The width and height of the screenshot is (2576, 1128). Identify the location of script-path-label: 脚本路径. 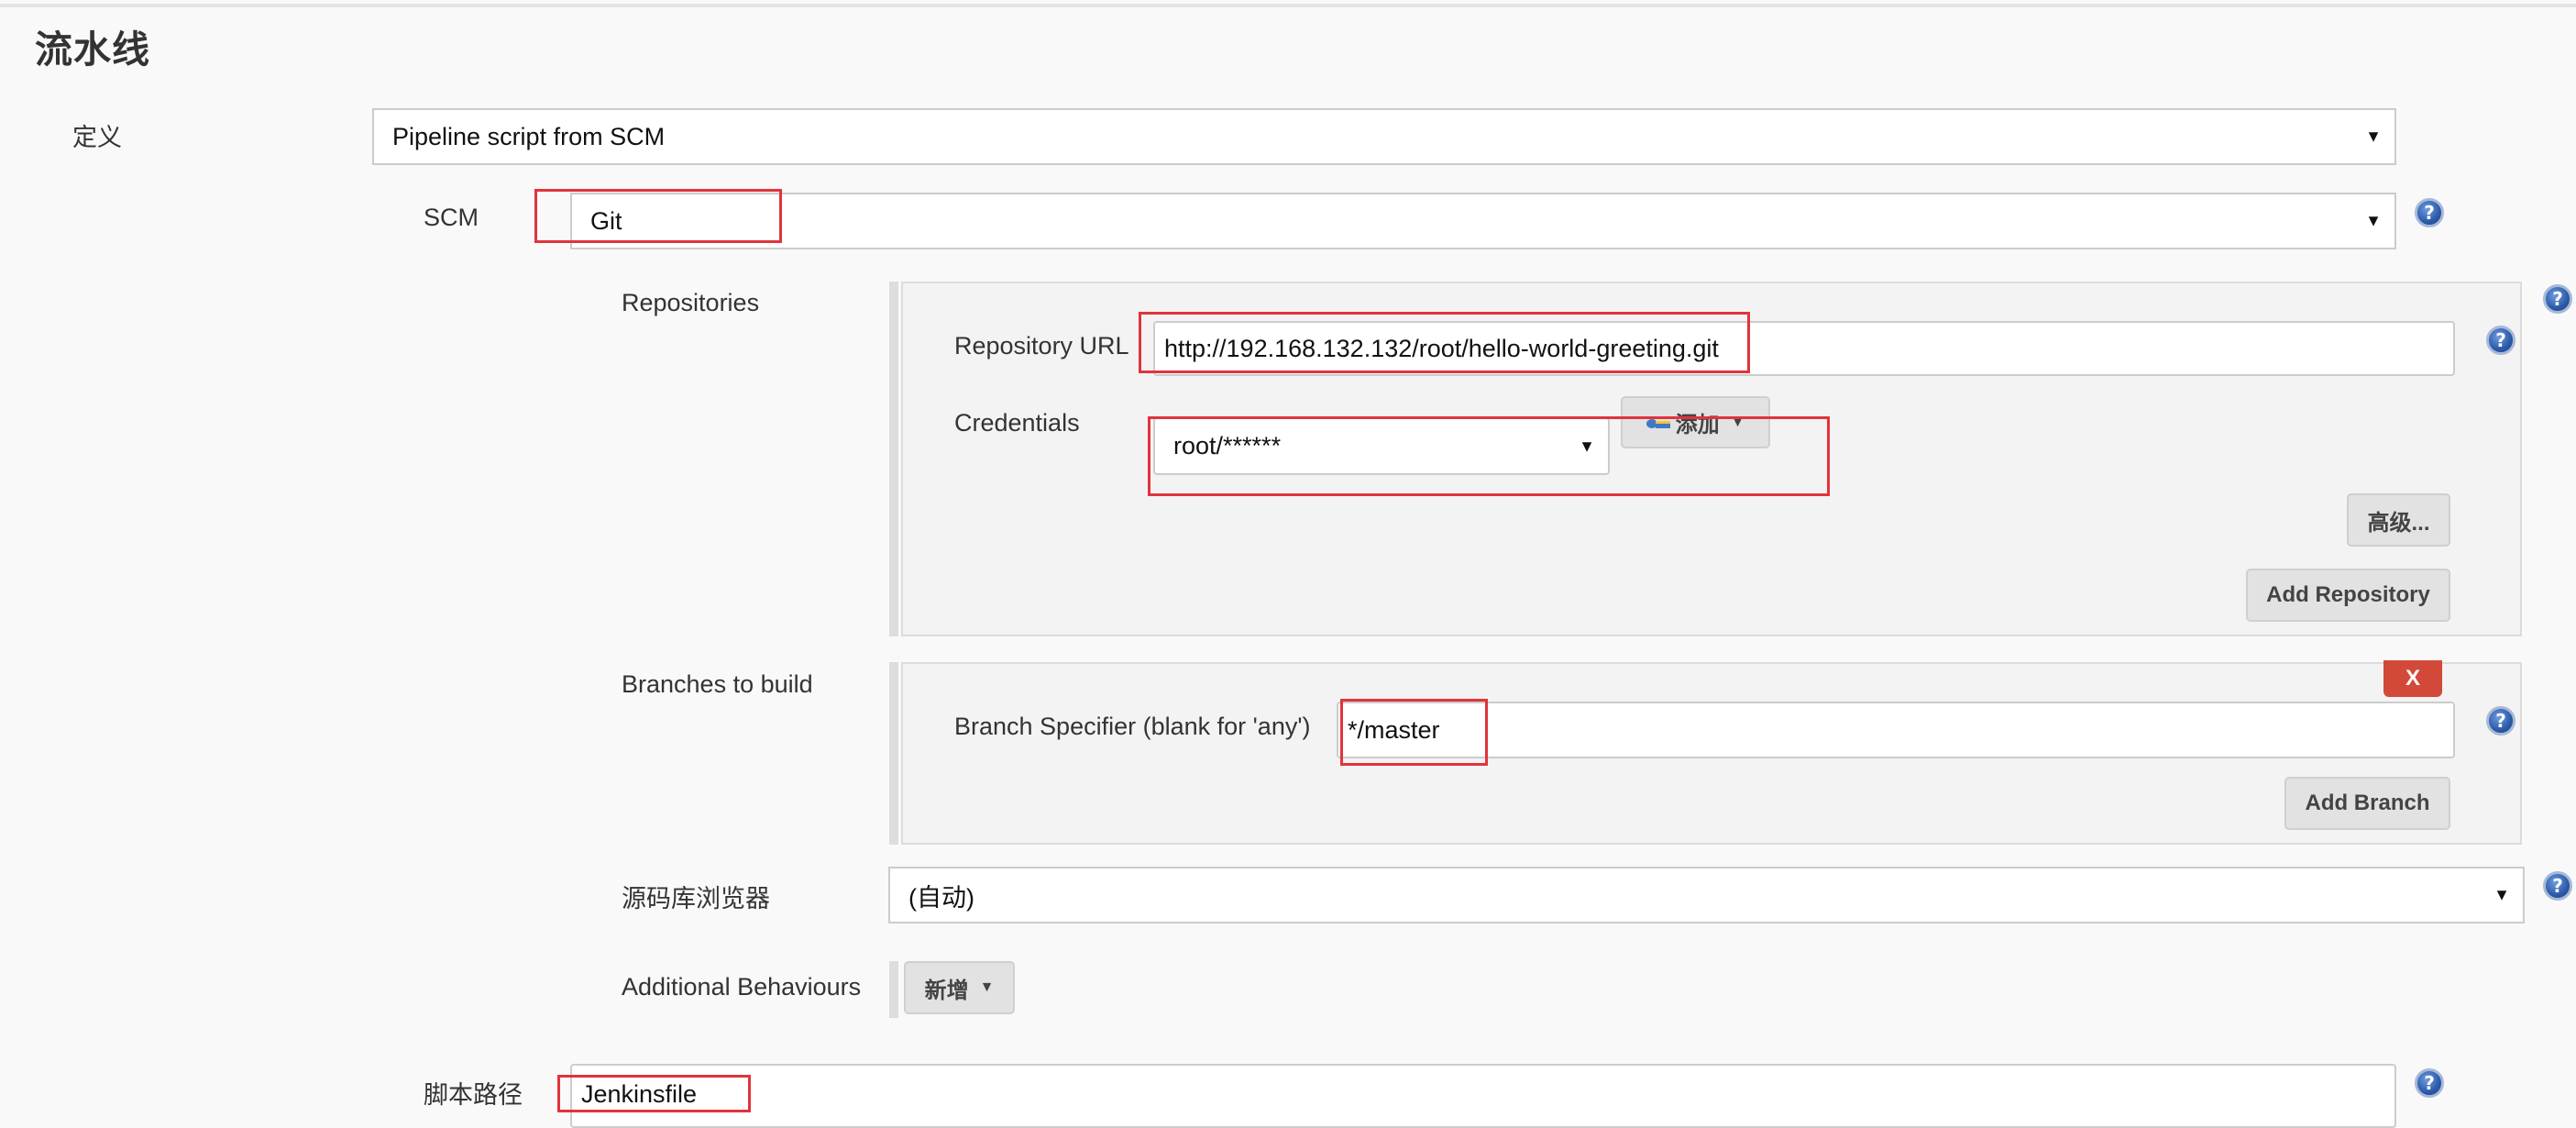
(474, 1095).